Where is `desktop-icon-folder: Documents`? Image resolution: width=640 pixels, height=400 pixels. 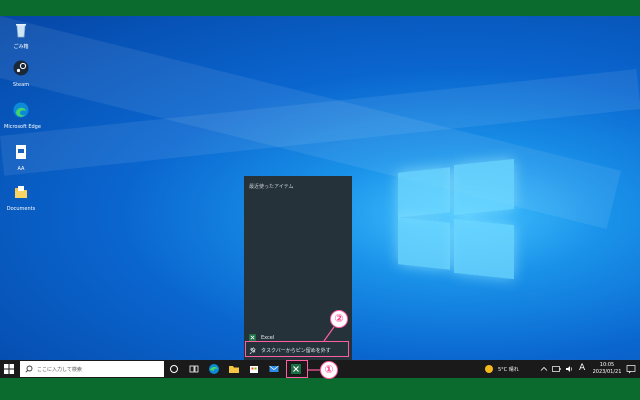 desktop-icon-folder: Documents is located at coordinates (21, 198).